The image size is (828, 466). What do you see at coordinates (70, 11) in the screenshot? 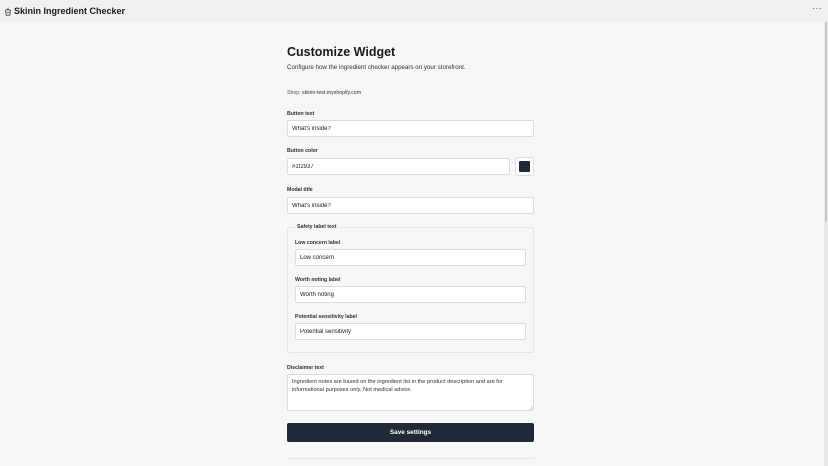
I see `app-title: Skinin Ingredient Checker` at bounding box center [70, 11].